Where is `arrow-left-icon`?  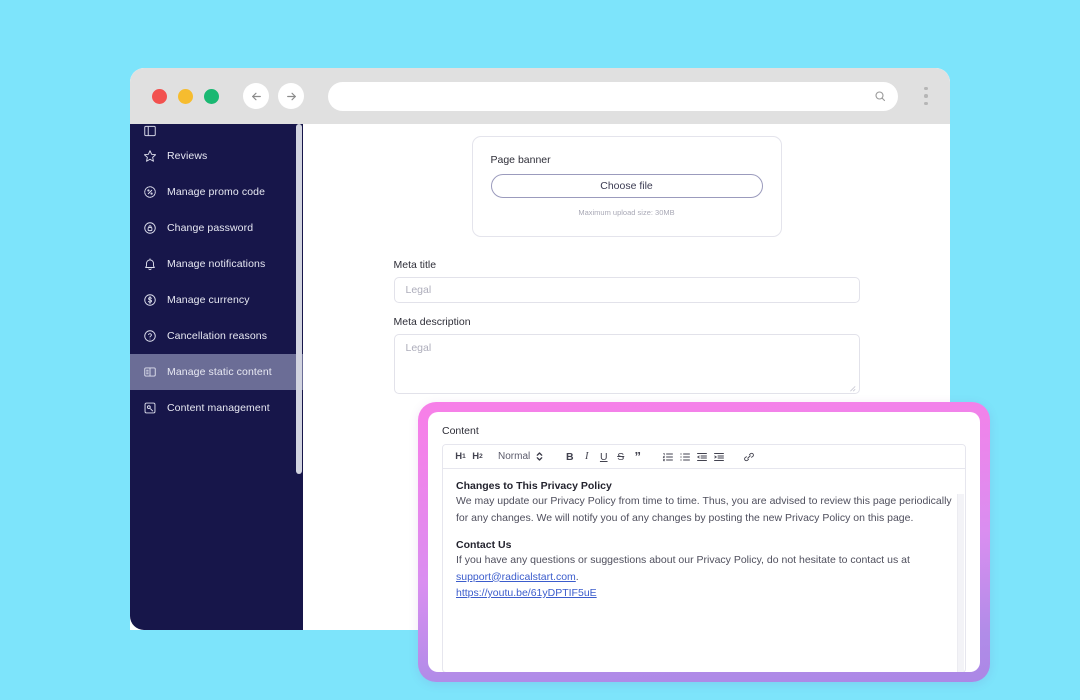 arrow-left-icon is located at coordinates (256, 96).